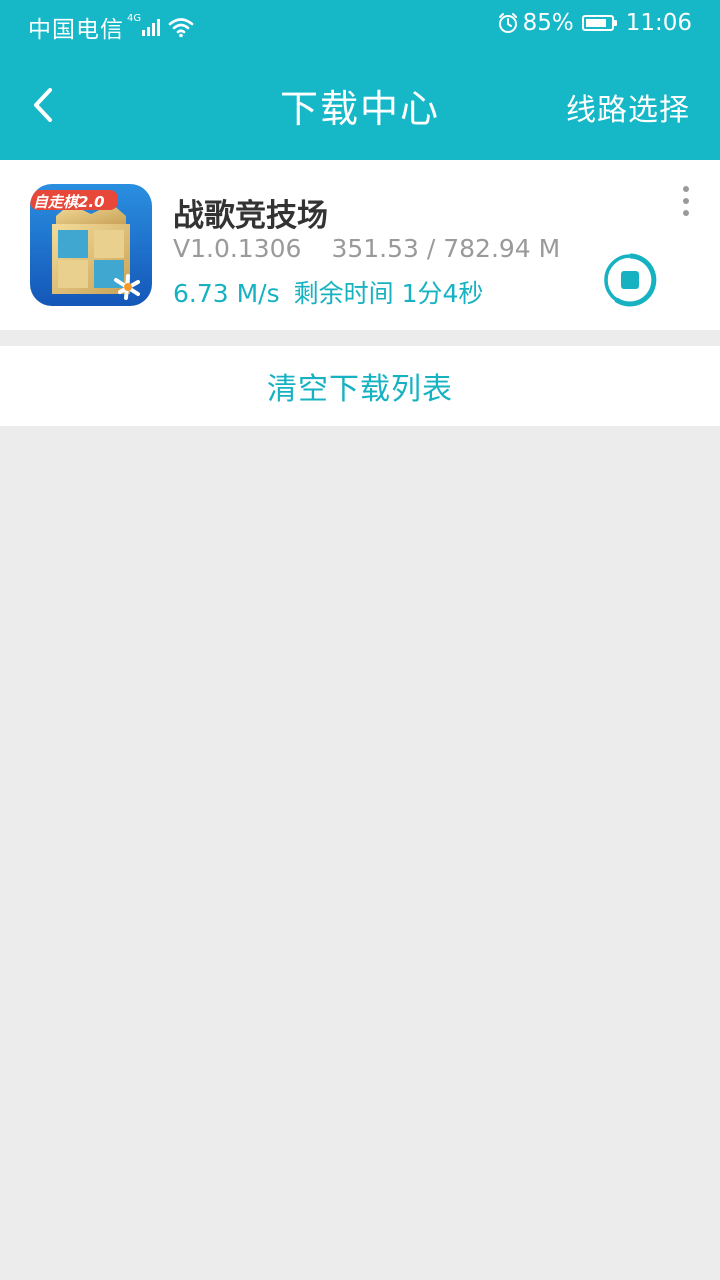 Image resolution: width=720 pixels, height=1280 pixels. What do you see at coordinates (507, 23) in the screenshot?
I see `alarm-icon` at bounding box center [507, 23].